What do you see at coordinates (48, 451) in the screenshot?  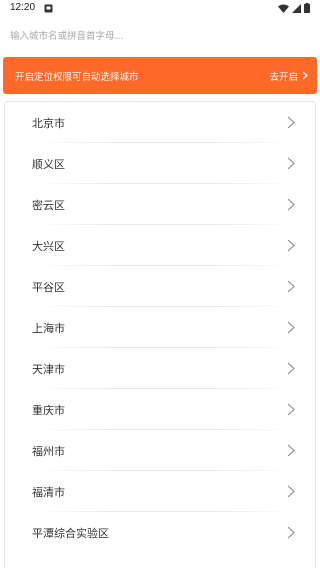 I see `city-name: 福州市` at bounding box center [48, 451].